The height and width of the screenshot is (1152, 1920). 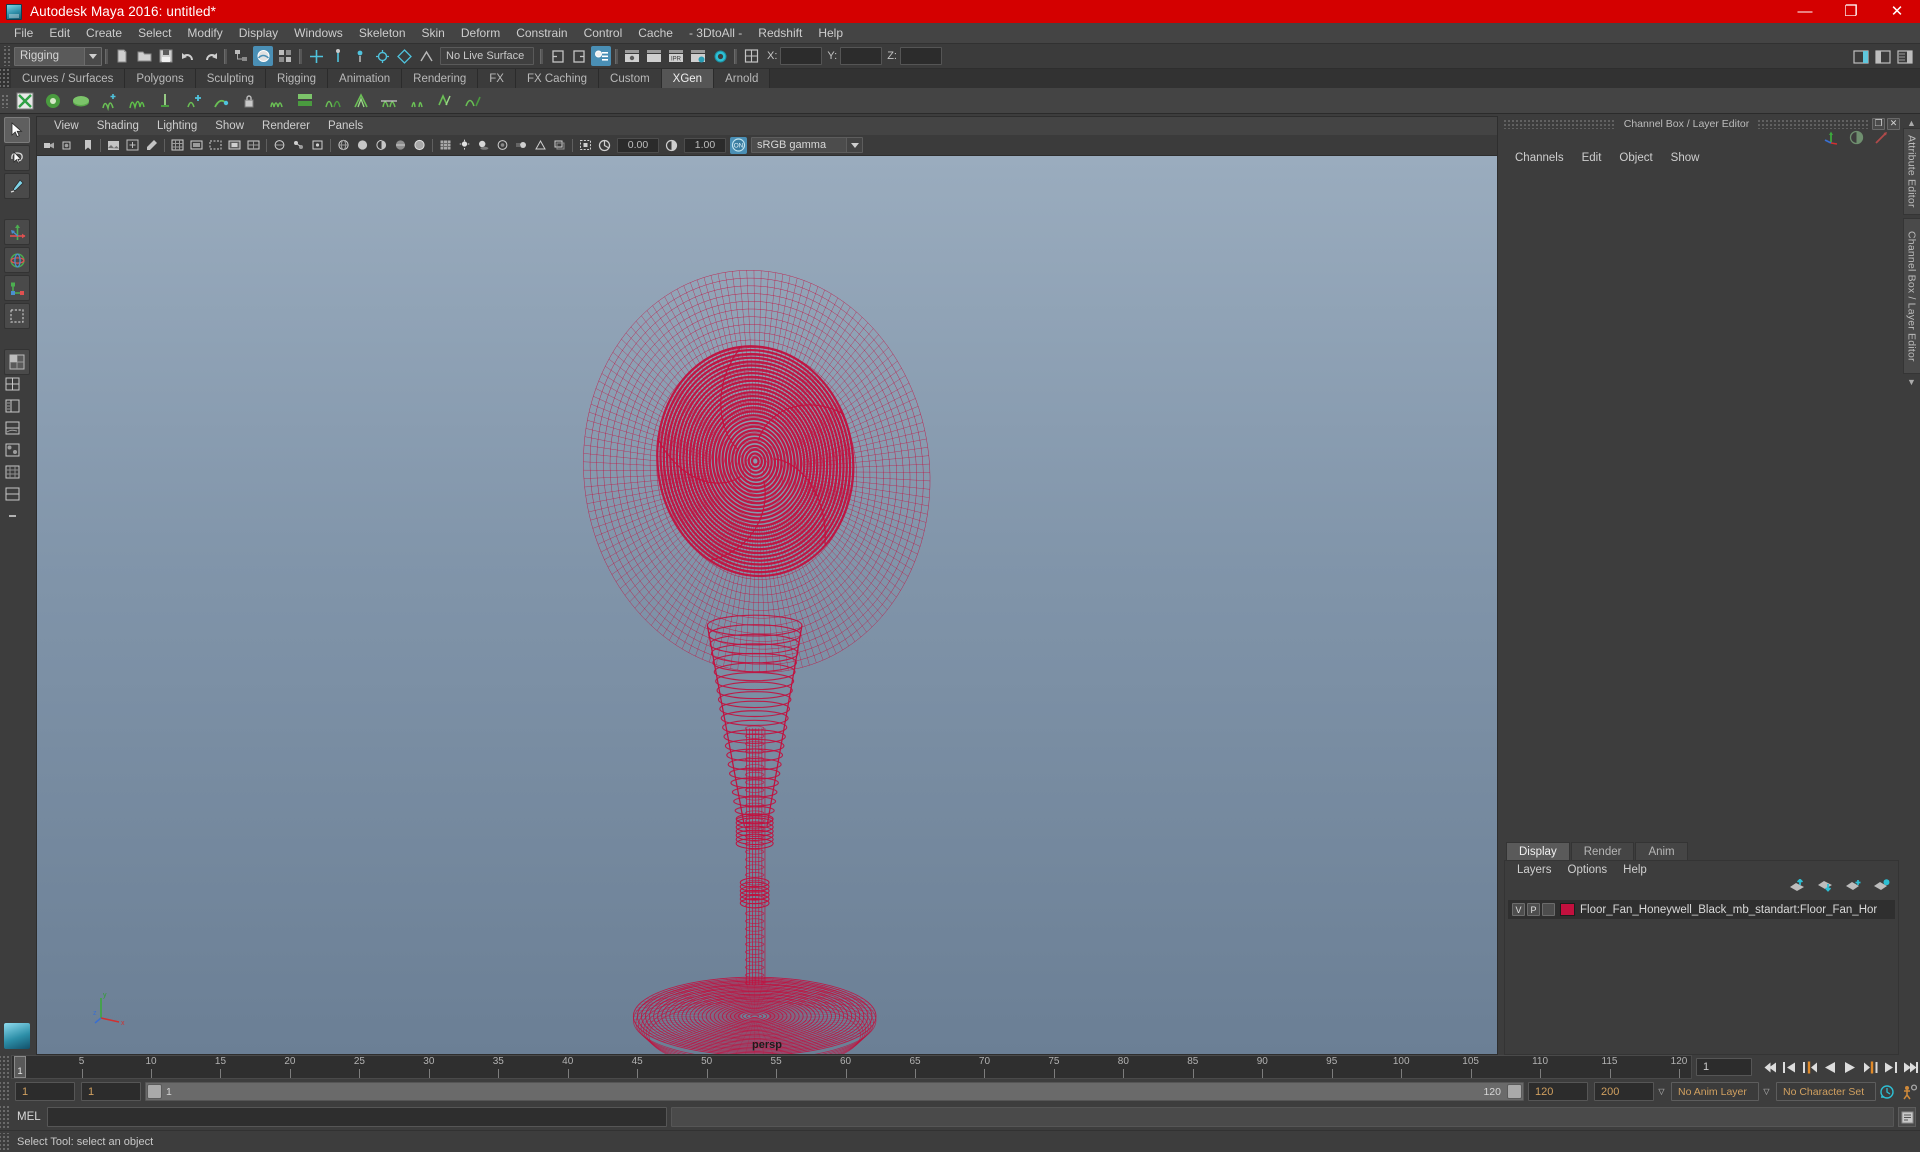 I want to click on channel-box-menu-object: Object, so click(x=1635, y=158).